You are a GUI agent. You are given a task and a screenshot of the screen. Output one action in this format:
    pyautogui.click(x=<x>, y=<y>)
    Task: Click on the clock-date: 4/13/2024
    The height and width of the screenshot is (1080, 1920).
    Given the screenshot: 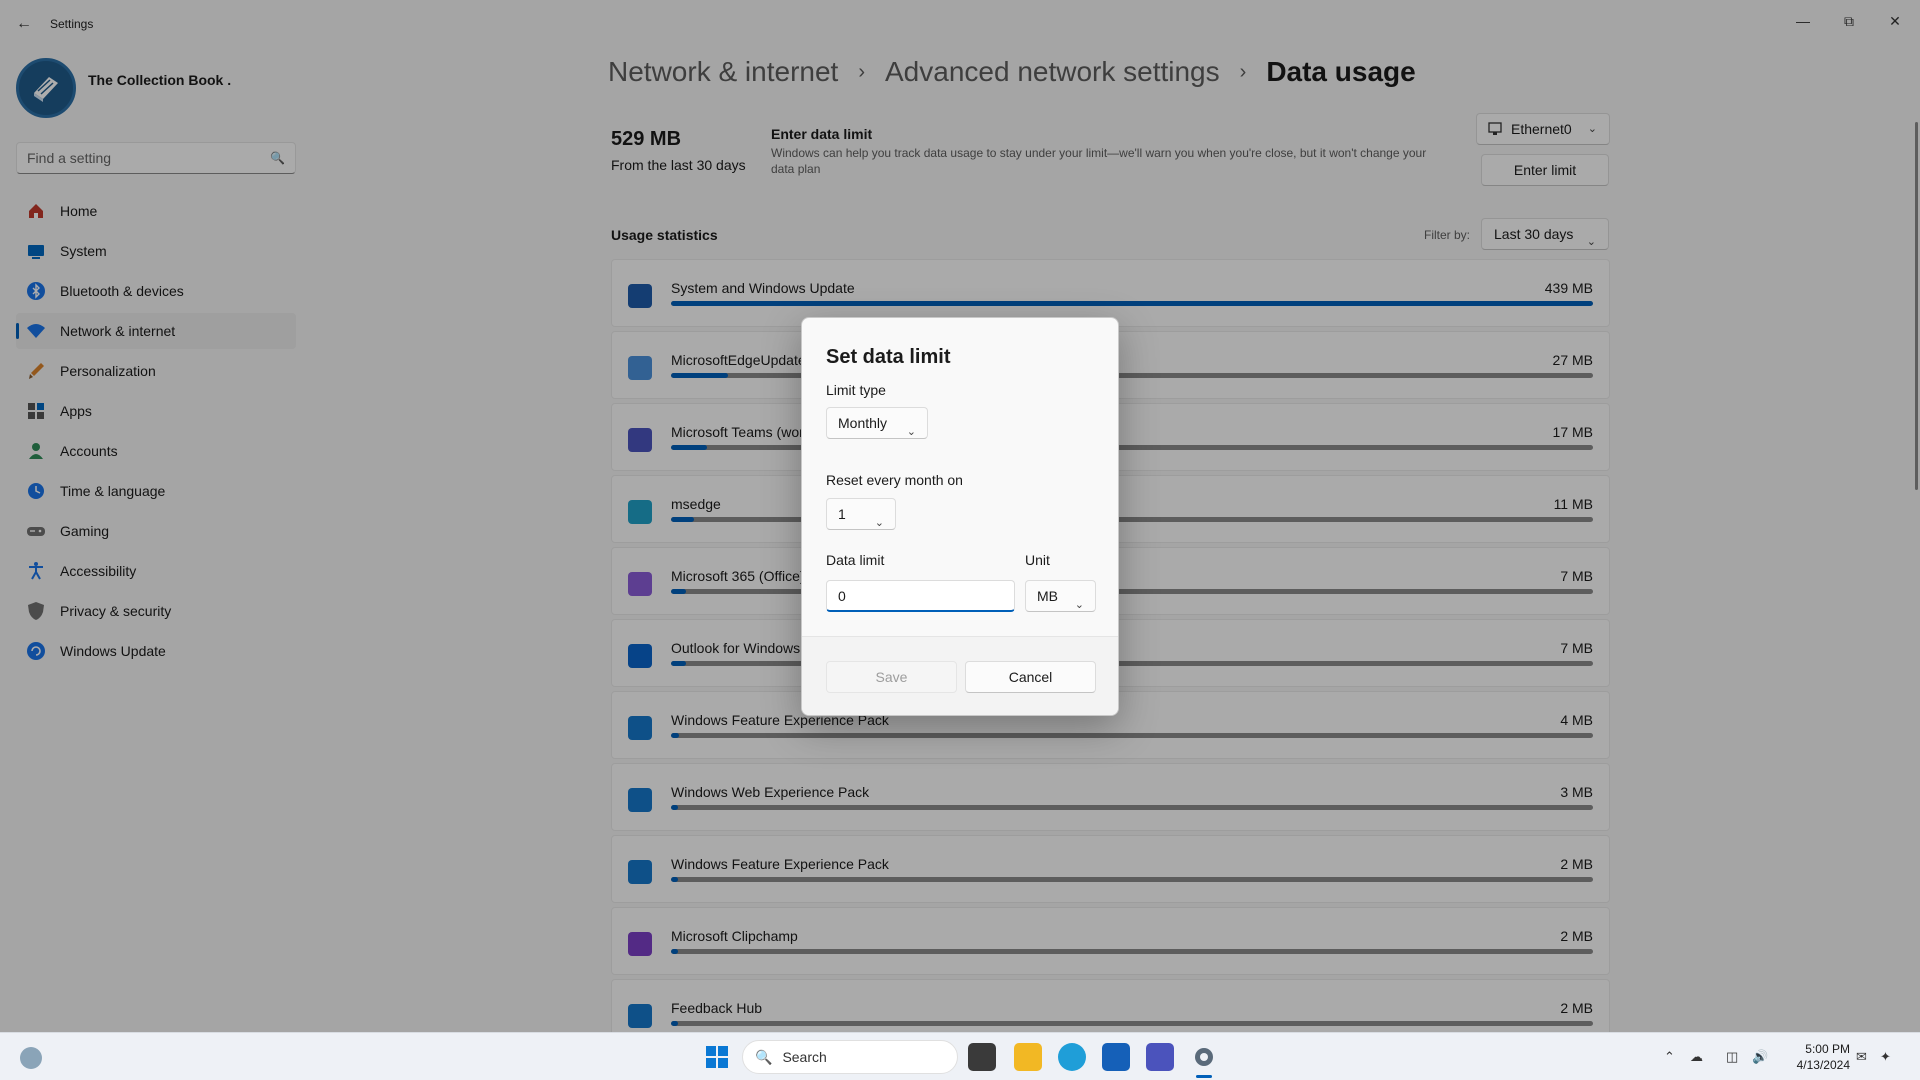 What is the action you would take?
    pyautogui.click(x=1823, y=1065)
    